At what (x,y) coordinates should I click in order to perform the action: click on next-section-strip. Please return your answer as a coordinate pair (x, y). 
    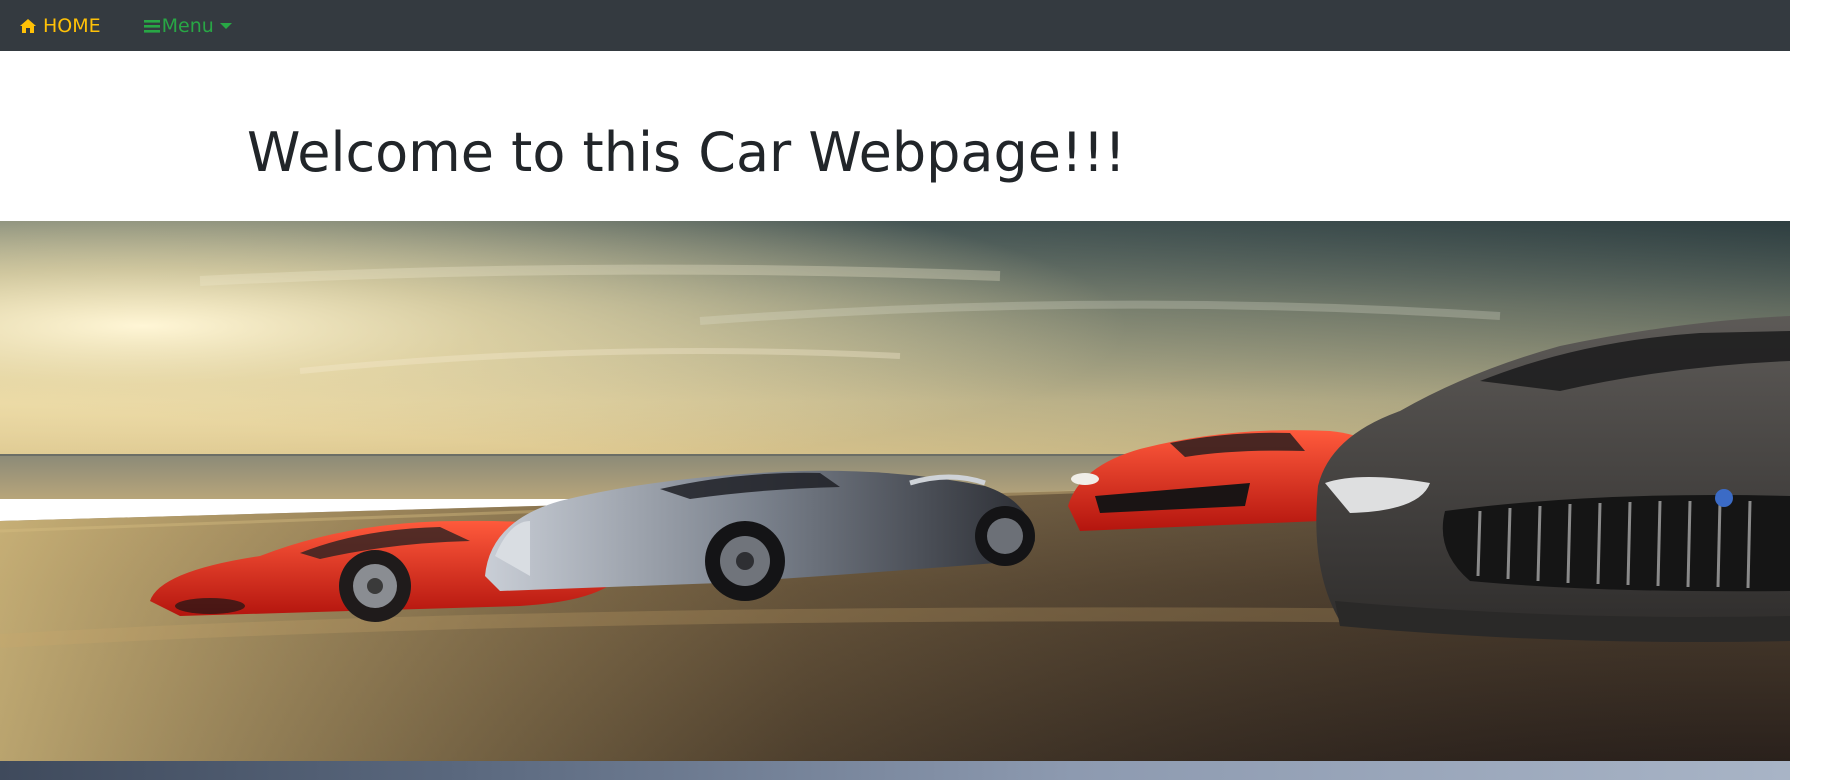
    Looking at the image, I should click on (895, 770).